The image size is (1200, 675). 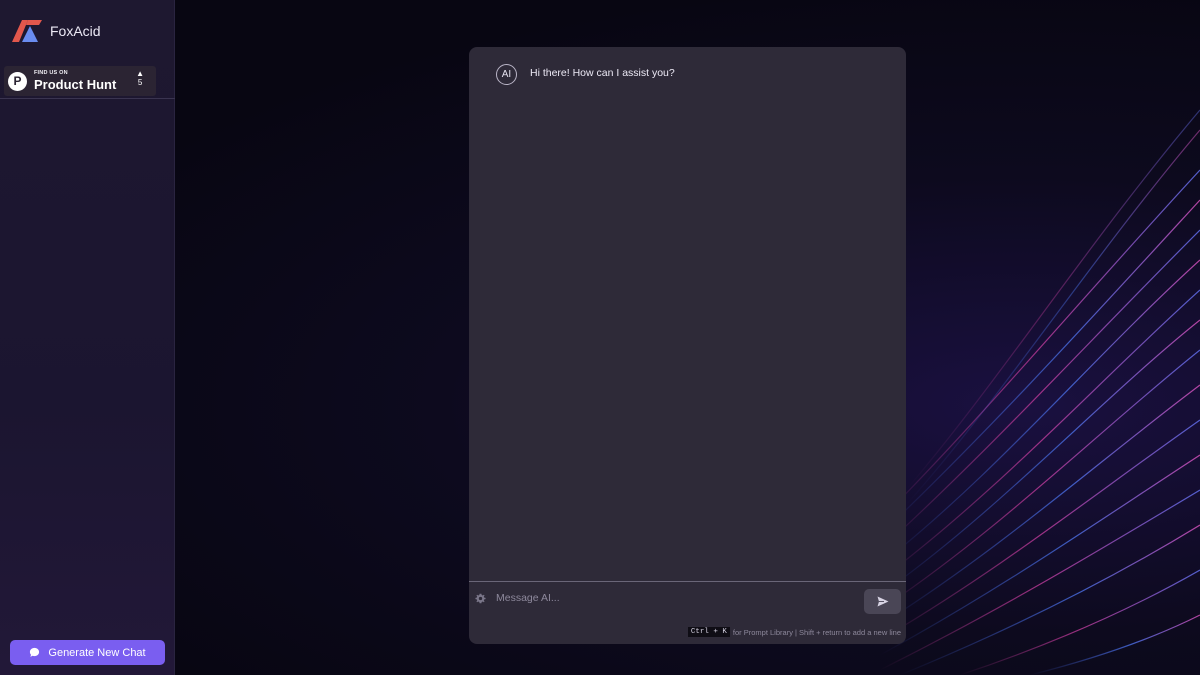 I want to click on ai-message-text: Hi there! How can I assist you?, so click(x=602, y=73).